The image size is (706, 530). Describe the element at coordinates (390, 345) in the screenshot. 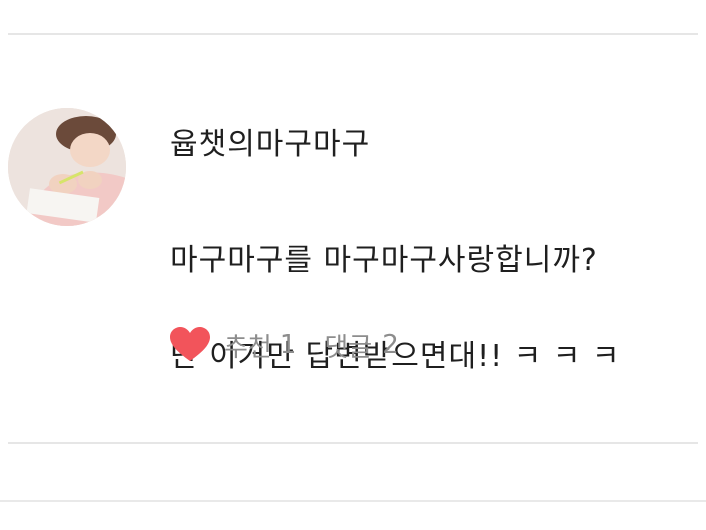

I see `reply-count: 2` at that location.